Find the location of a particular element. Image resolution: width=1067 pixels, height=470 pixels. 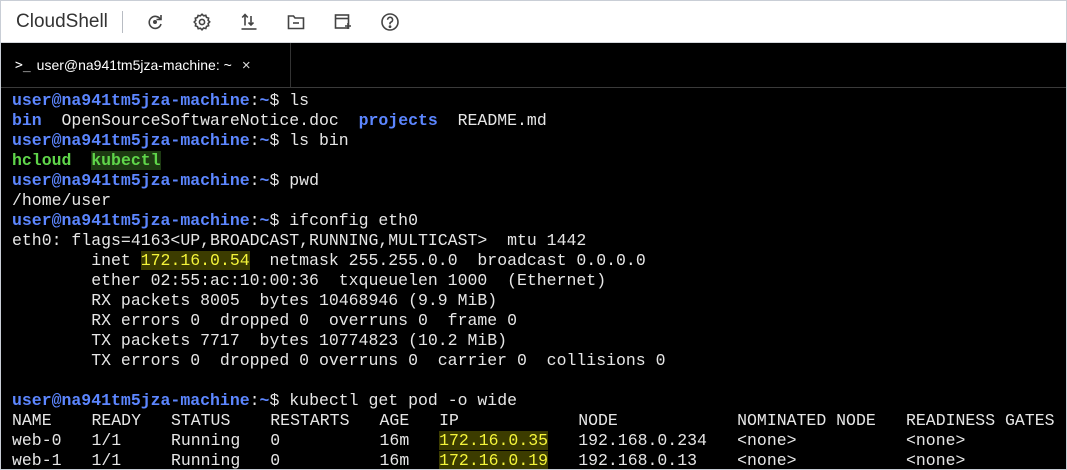

new-session-button is located at coordinates (343, 22).